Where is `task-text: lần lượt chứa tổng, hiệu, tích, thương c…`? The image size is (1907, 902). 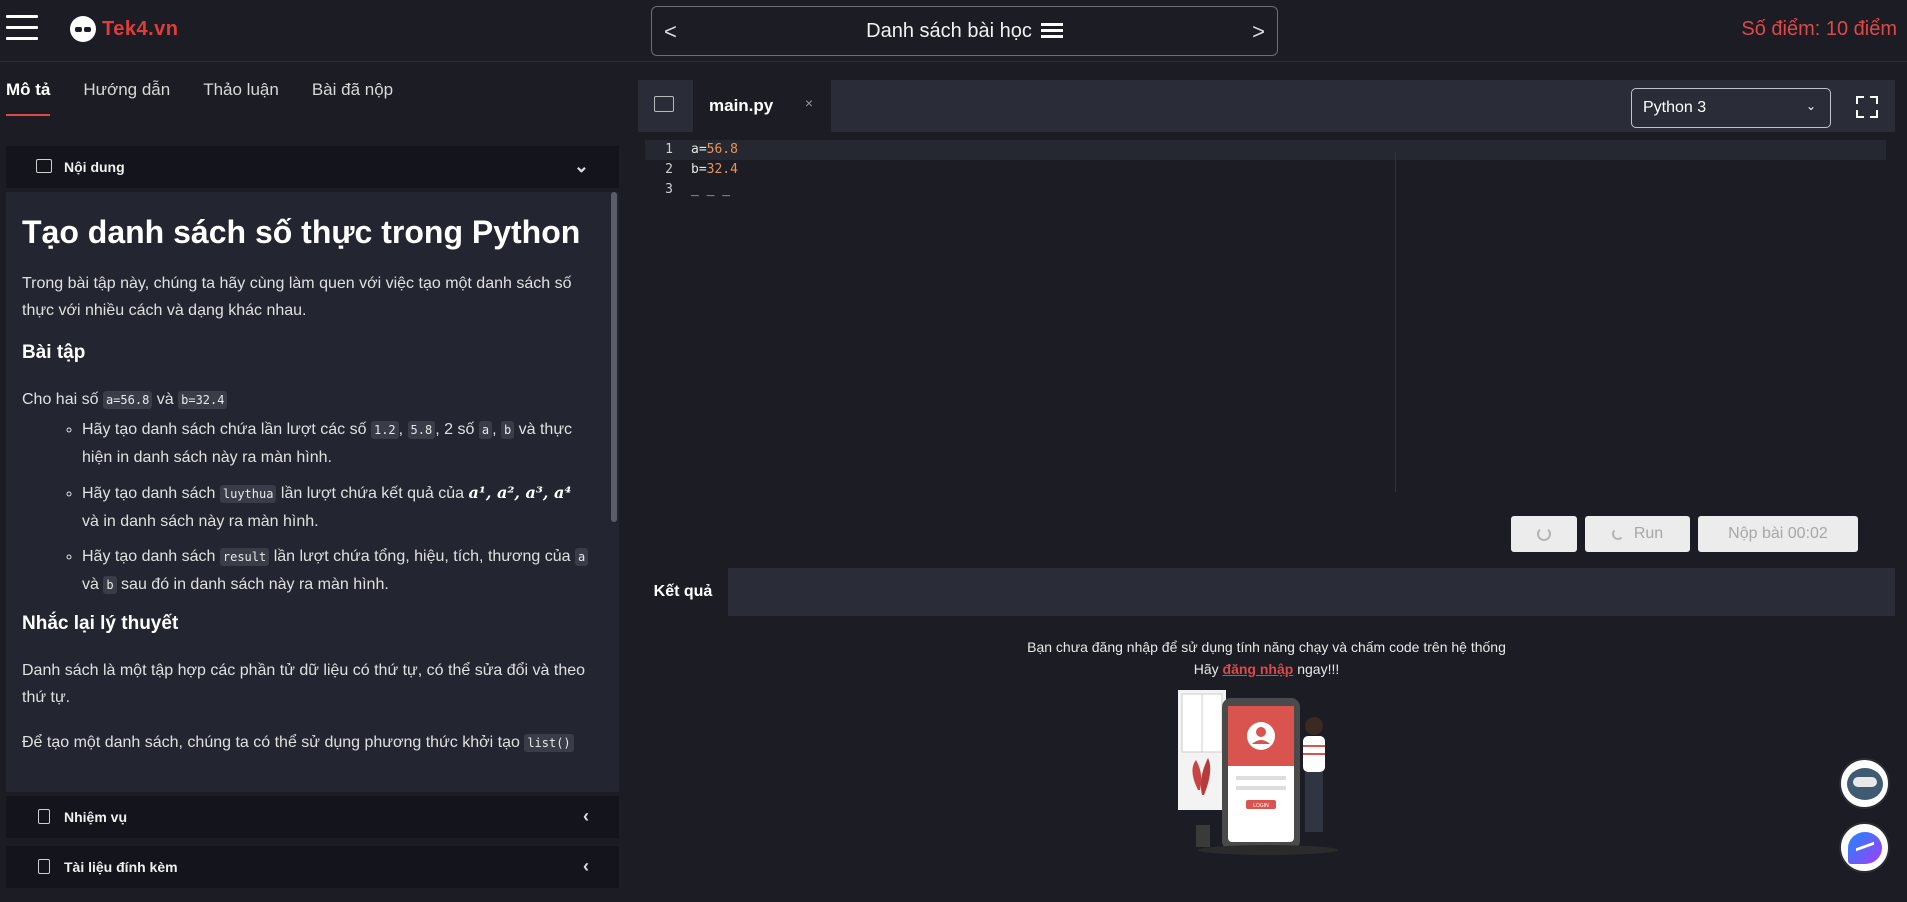
task-text: lần lượt chứa tổng, hiệu, tích, thương c… is located at coordinates (422, 556).